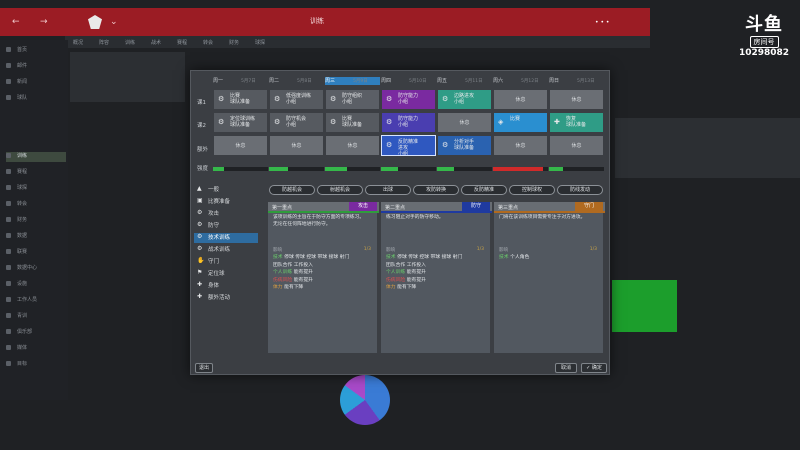 This screenshot has width=800, height=450. Describe the element at coordinates (296, 122) in the screenshot. I see `schedule-cell: ⚙ 防守机会 小组` at that location.